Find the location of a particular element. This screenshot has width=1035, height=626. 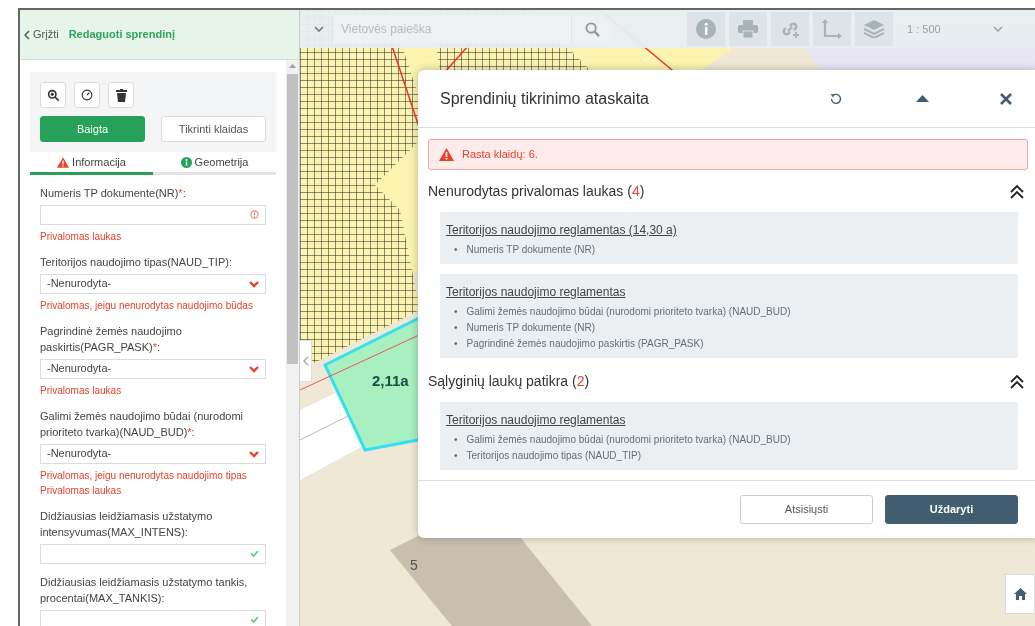

search-icon is located at coordinates (592, 29).